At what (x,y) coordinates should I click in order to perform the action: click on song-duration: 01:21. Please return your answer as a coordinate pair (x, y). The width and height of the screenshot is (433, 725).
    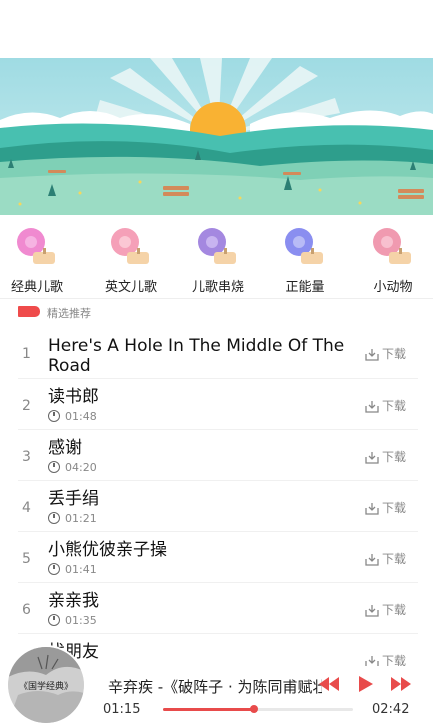
    Looking at the image, I should click on (72, 519).